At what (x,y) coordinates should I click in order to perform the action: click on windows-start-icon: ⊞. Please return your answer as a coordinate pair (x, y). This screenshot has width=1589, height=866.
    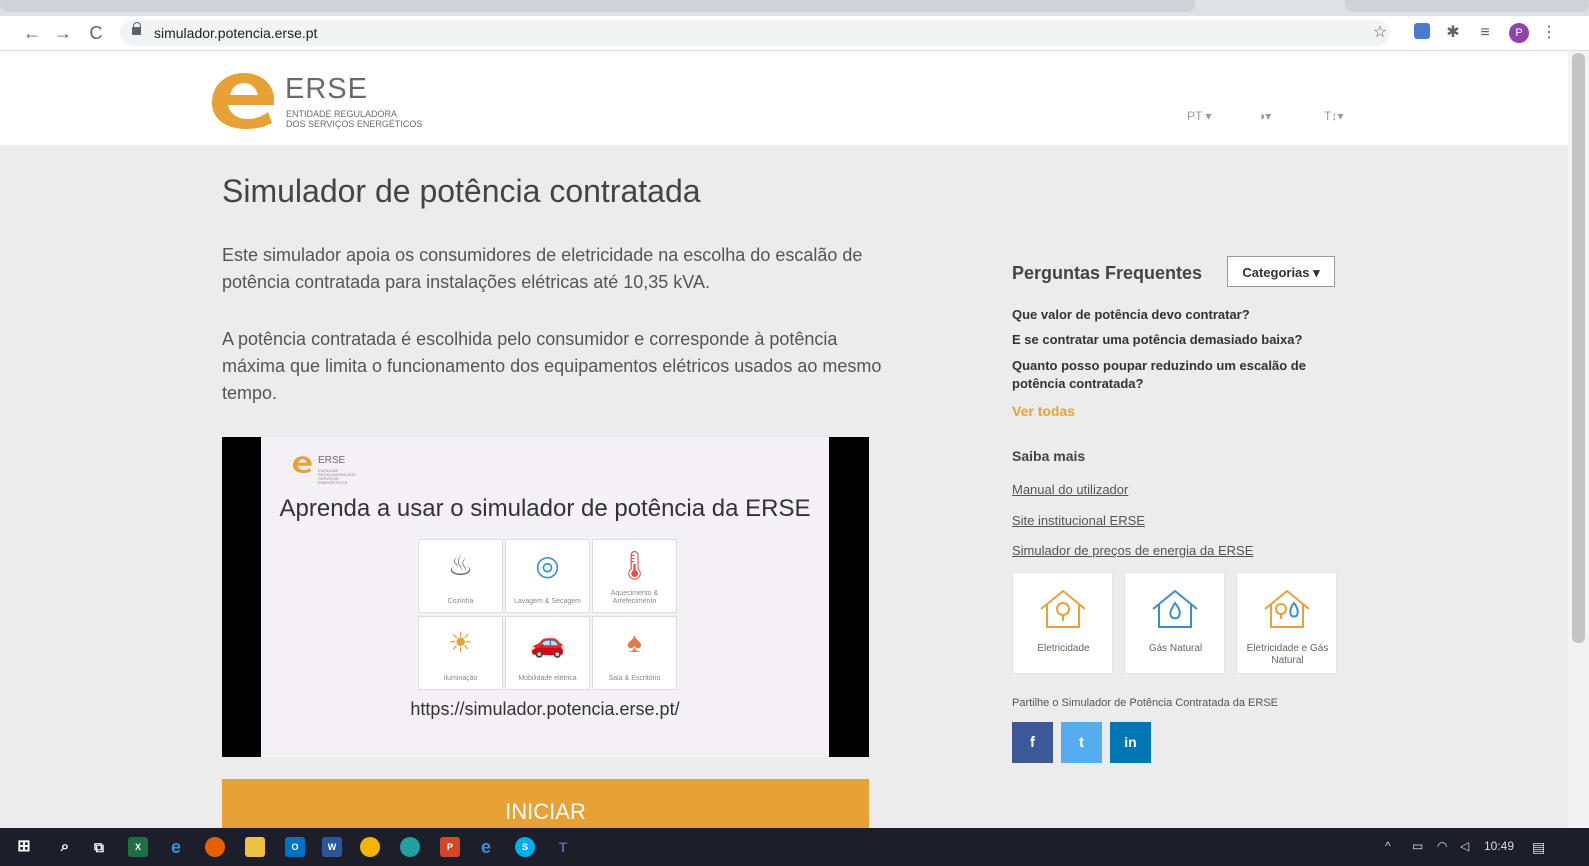
    Looking at the image, I should click on (24, 847).